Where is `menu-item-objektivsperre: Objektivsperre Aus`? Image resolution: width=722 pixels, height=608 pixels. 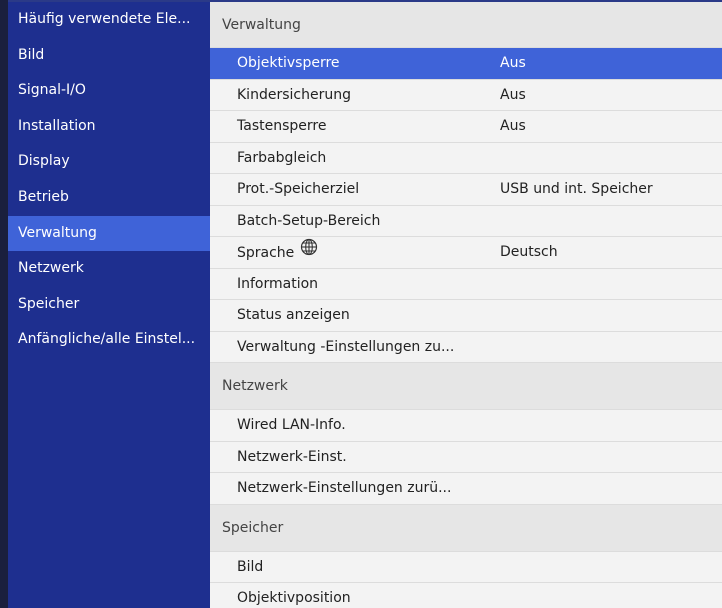 menu-item-objektivsperre: Objektivsperre Aus is located at coordinates (466, 64).